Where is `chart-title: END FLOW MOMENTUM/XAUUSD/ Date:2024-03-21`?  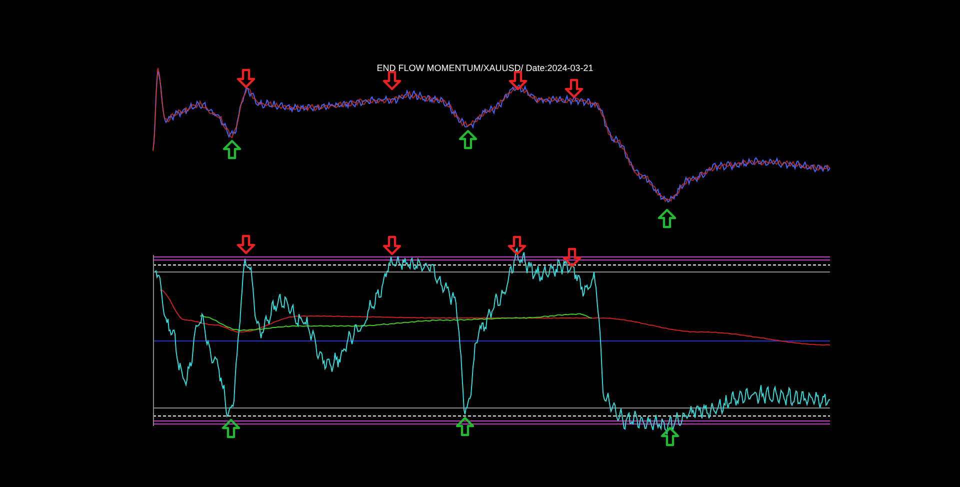
chart-title: END FLOW MOMENTUM/XAUUSD/ Date:2024-03-21 is located at coordinates (485, 68).